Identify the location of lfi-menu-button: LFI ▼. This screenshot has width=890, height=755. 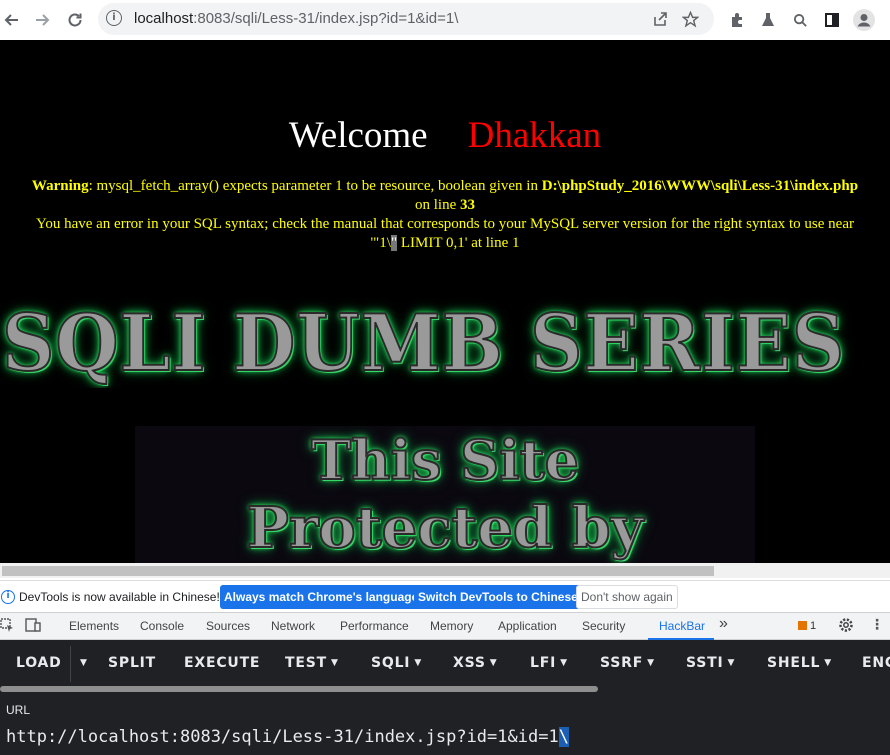
(549, 663).